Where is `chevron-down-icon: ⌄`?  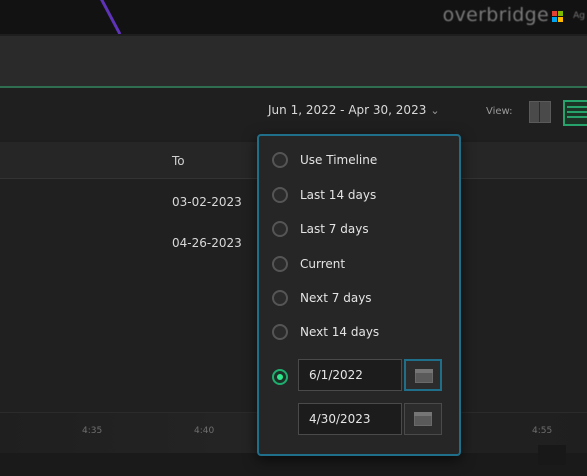 chevron-down-icon: ⌄ is located at coordinates (435, 110).